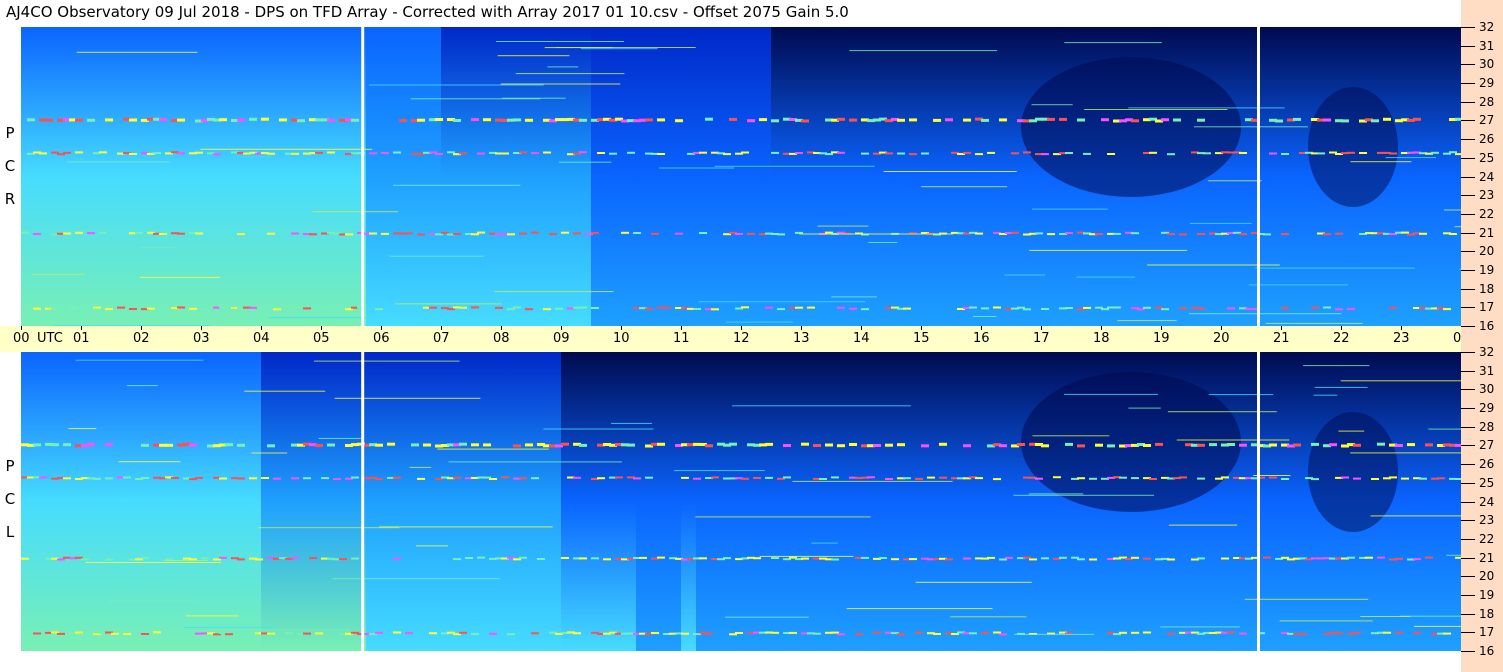  I want to click on time-tick-label: UTC, so click(50, 338).